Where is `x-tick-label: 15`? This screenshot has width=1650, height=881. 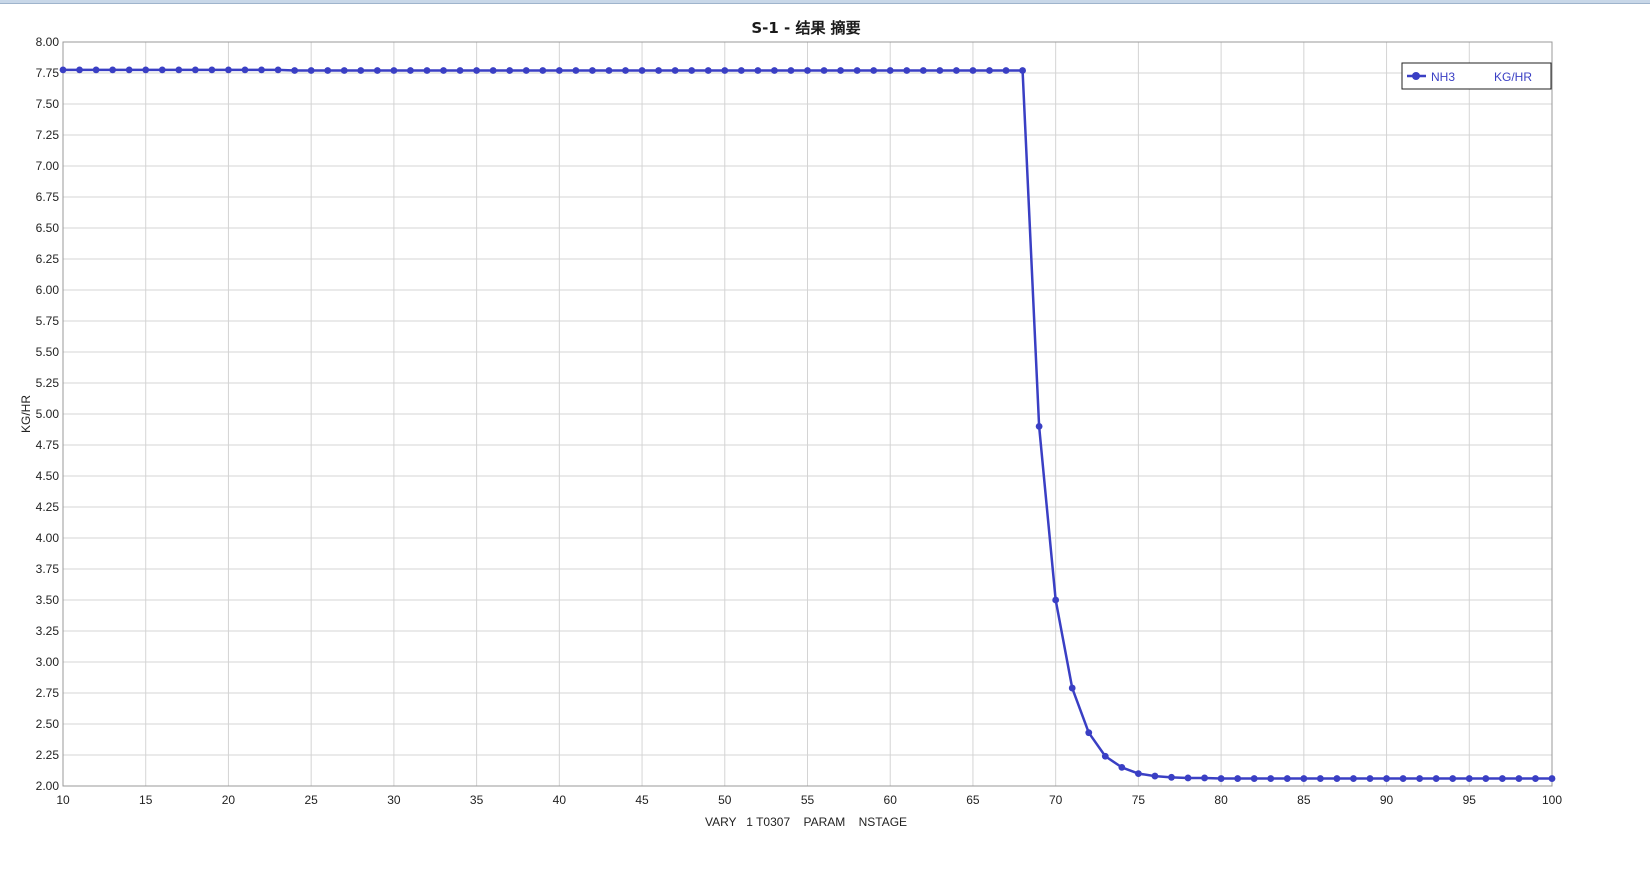 x-tick-label: 15 is located at coordinates (146, 800).